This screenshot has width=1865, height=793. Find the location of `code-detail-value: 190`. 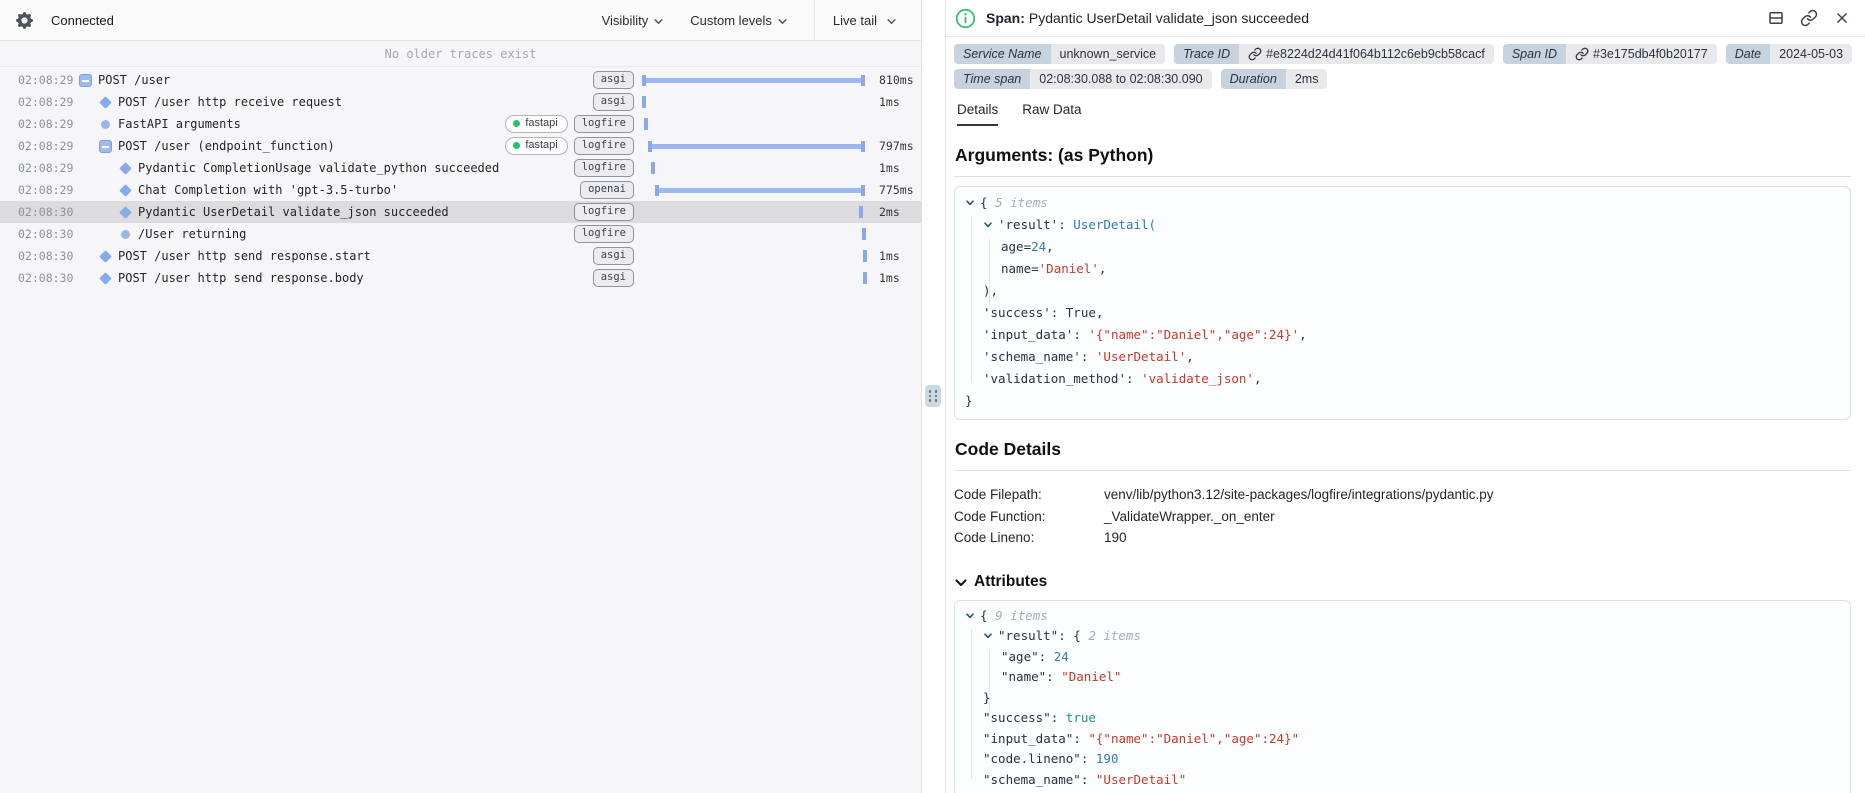

code-detail-value: 190 is located at coordinates (1115, 537).